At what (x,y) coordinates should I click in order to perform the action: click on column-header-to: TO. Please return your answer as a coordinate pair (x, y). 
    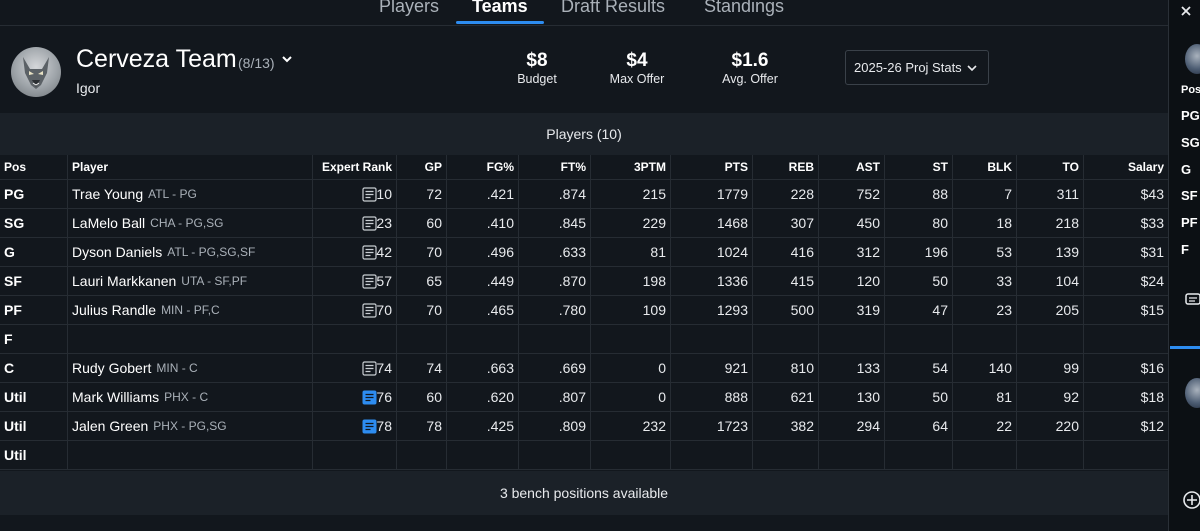
    Looking at the image, I should click on (1049, 167).